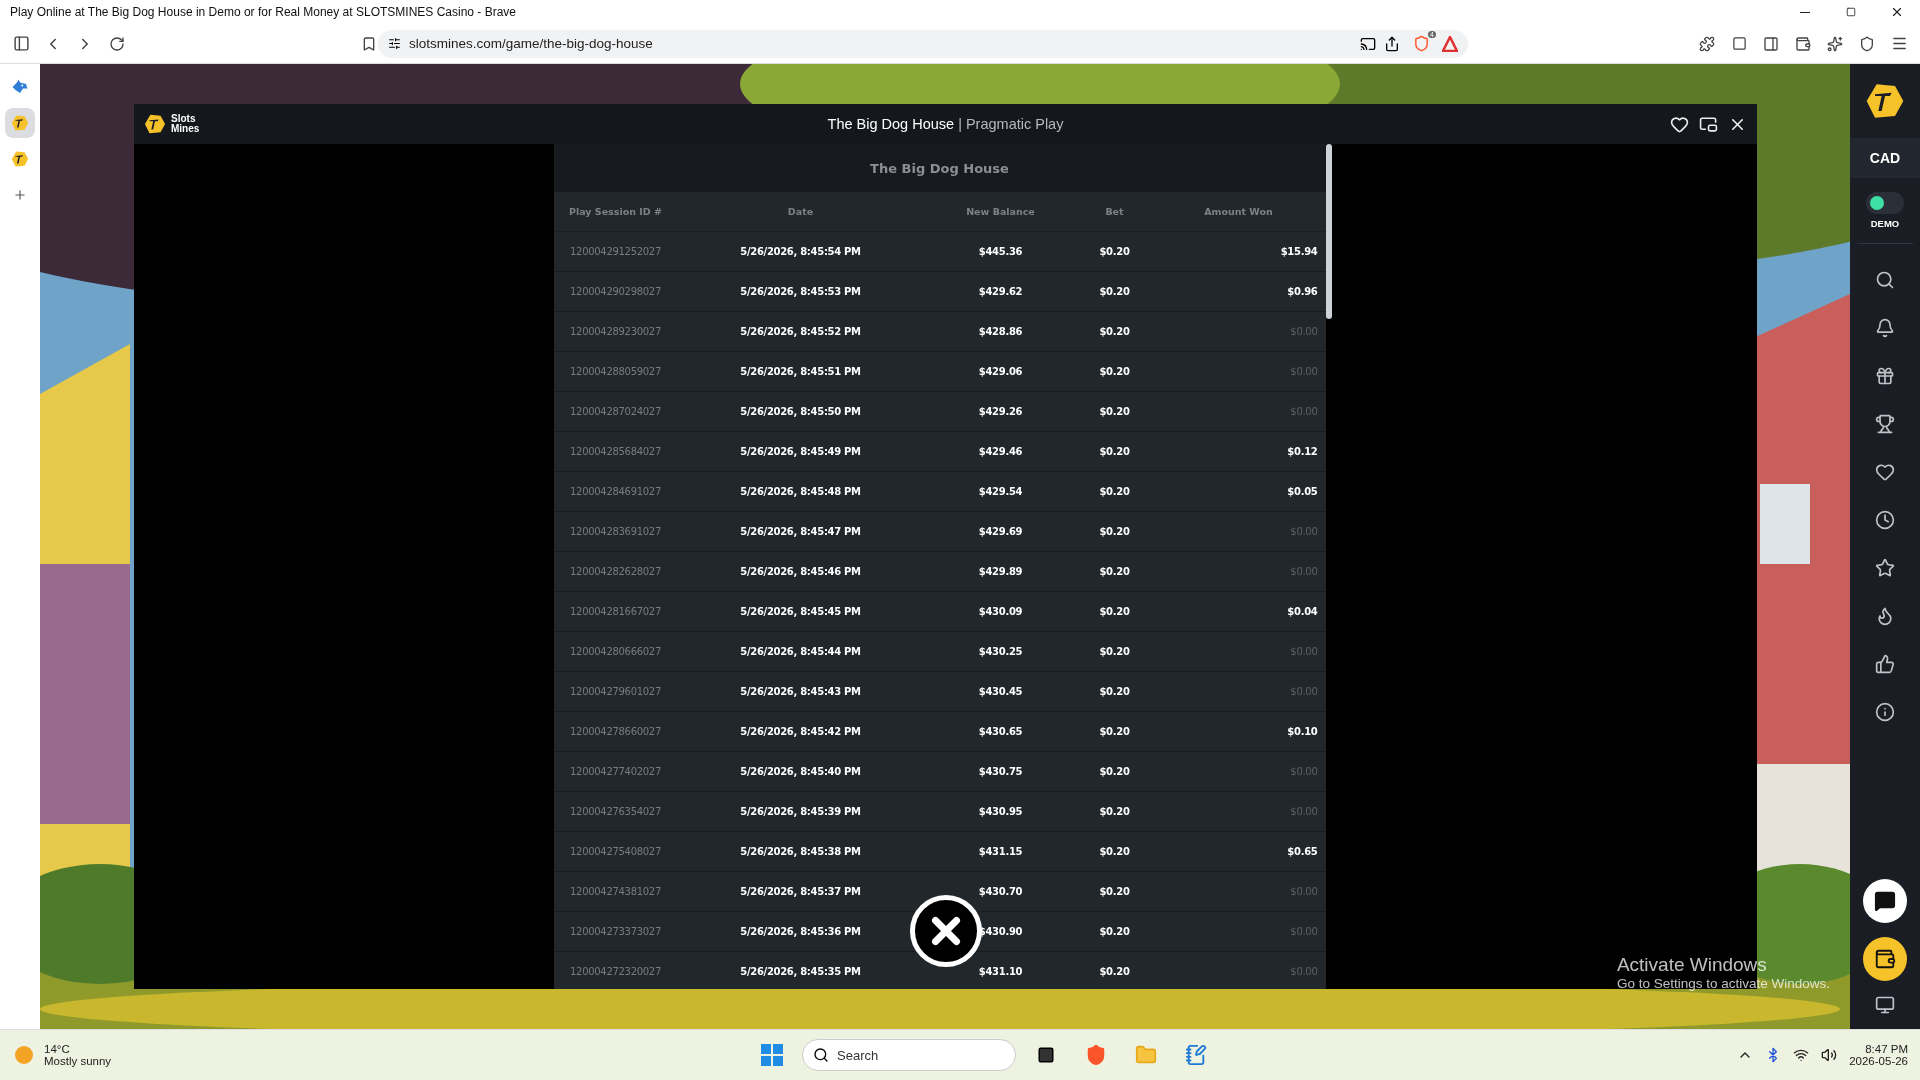 This screenshot has height=1080, width=1920. I want to click on site-settings-icon, so click(394, 43).